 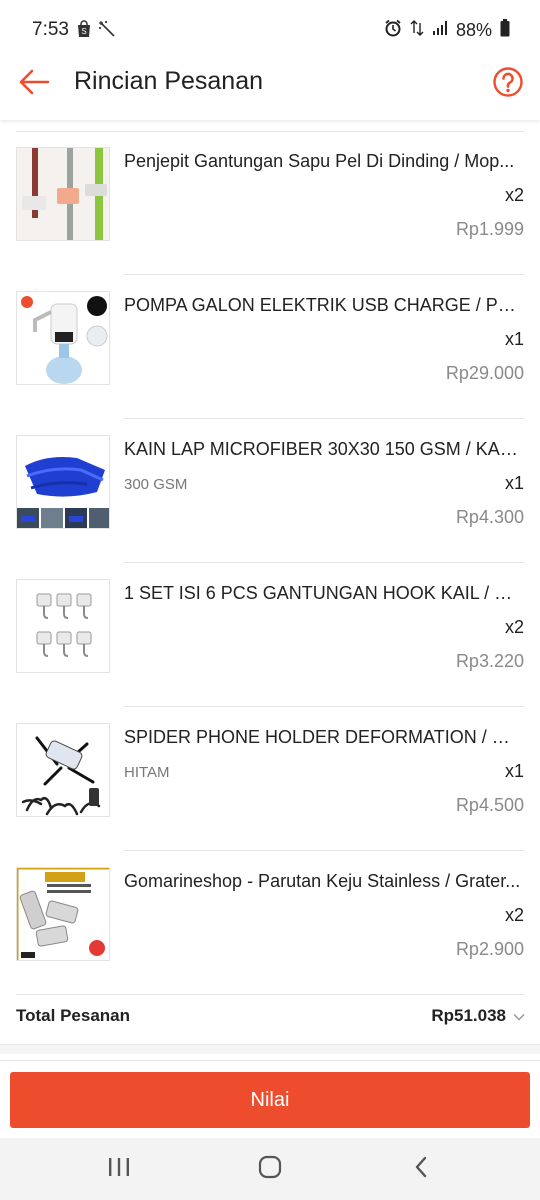 I want to click on item-variation: 300 GSM, so click(x=156, y=484).